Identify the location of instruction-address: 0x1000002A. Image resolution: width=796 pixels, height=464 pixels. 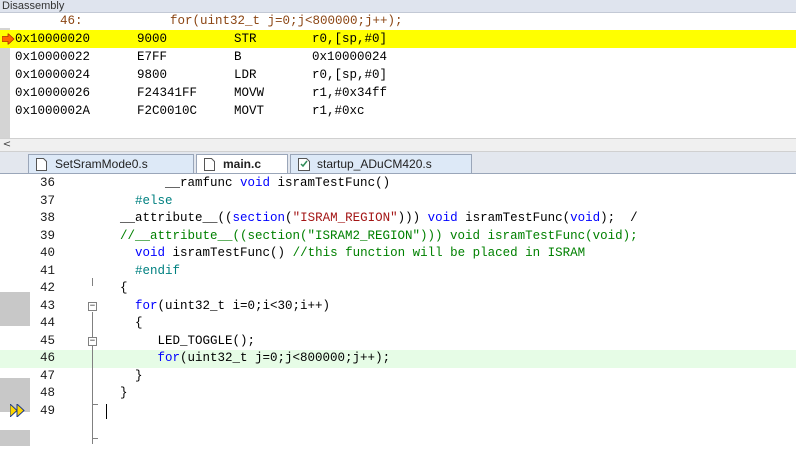
(53, 111).